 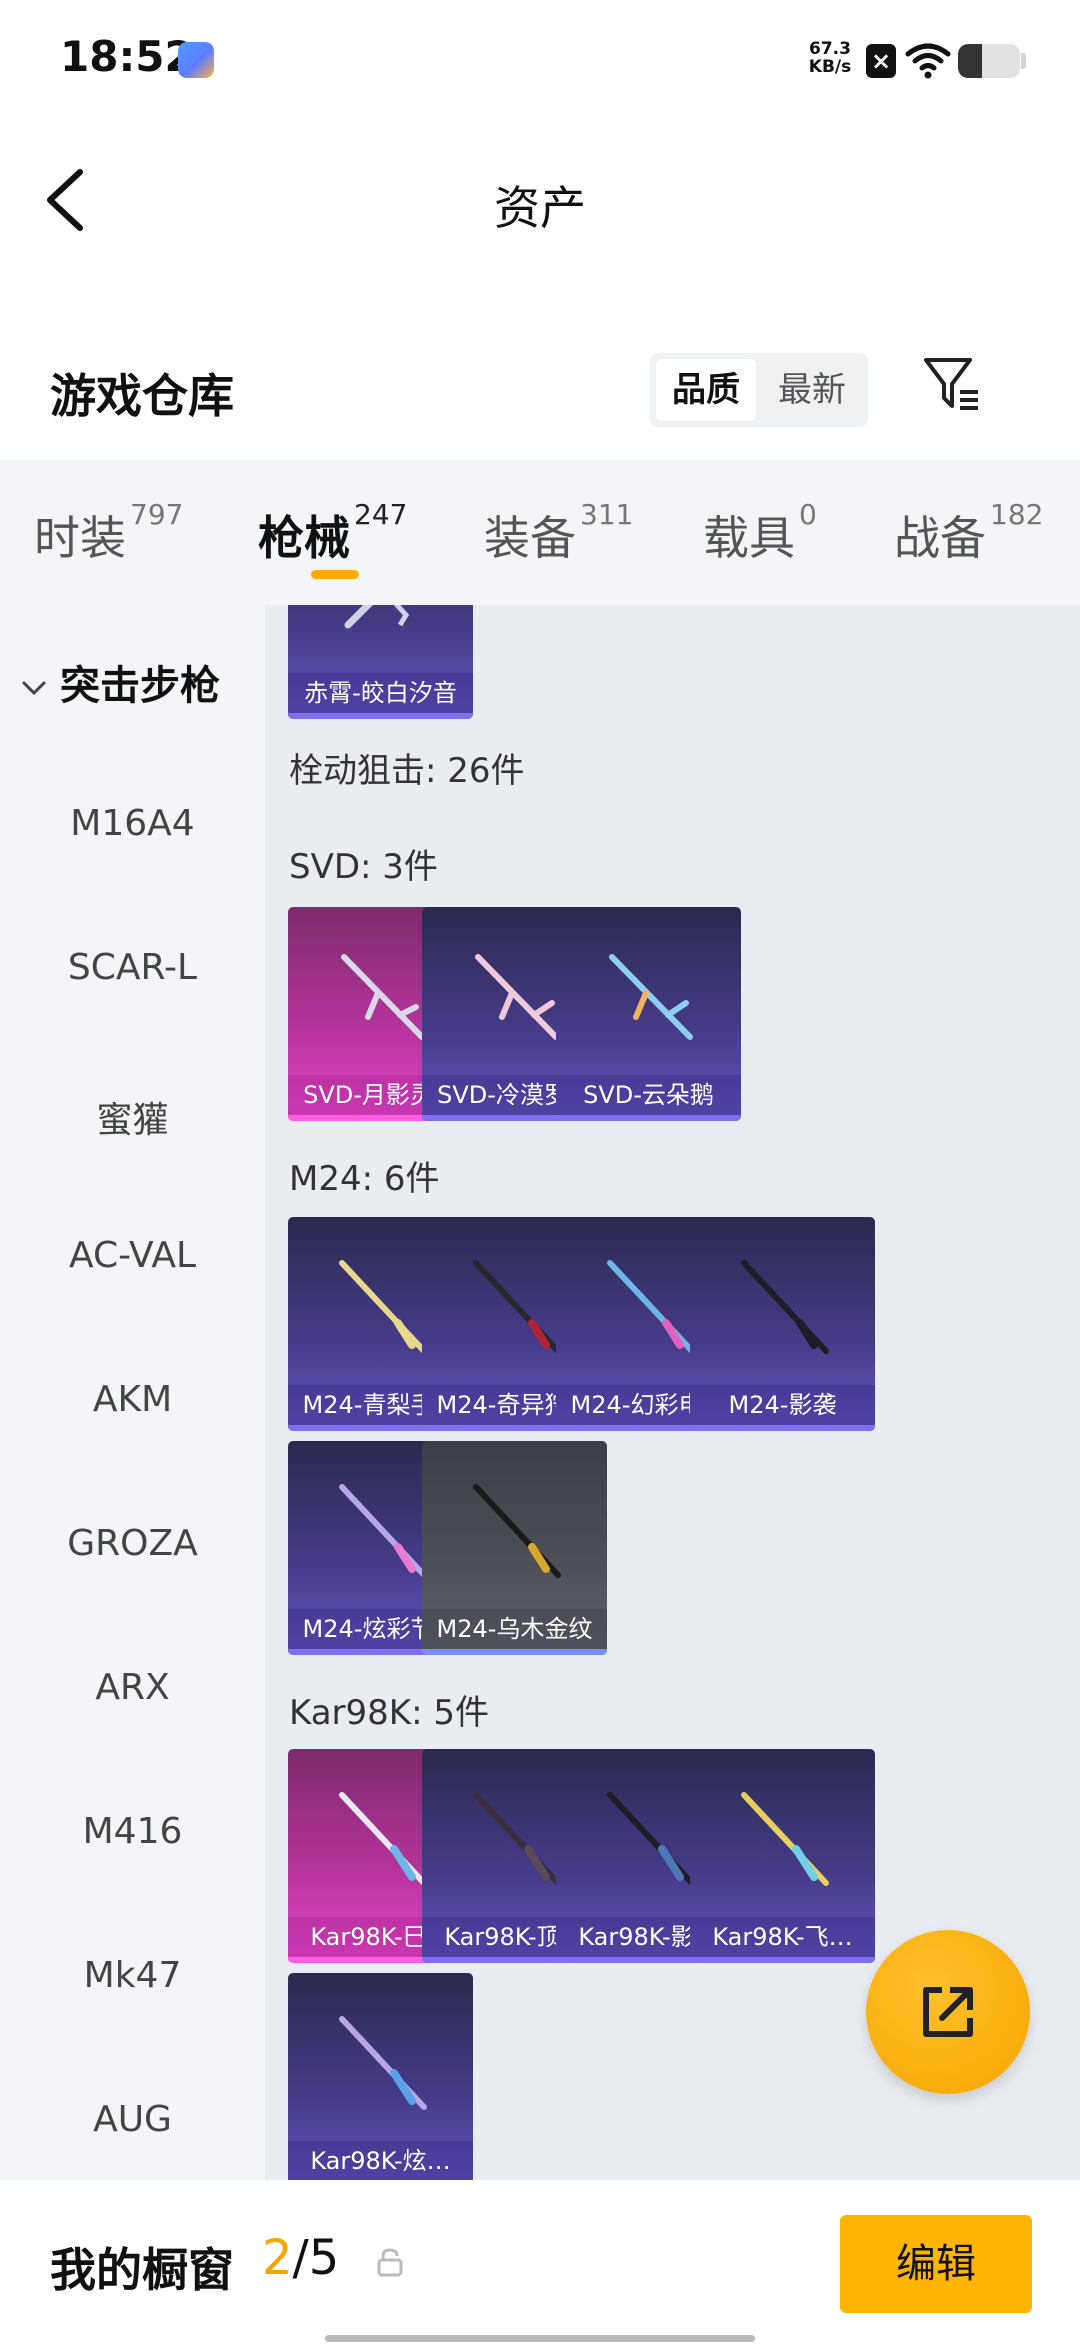 What do you see at coordinates (540, 2262) in the screenshot?
I see `showcase-bar: 我的橱窗 2/5 编辑` at bounding box center [540, 2262].